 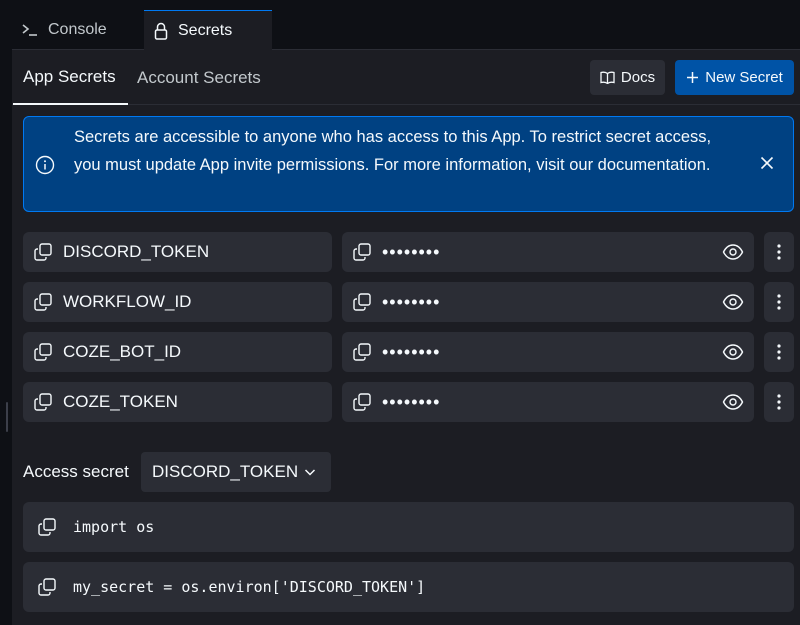 What do you see at coordinates (120, 401) in the screenshot?
I see `secret-key-label: COZE_TOKEN` at bounding box center [120, 401].